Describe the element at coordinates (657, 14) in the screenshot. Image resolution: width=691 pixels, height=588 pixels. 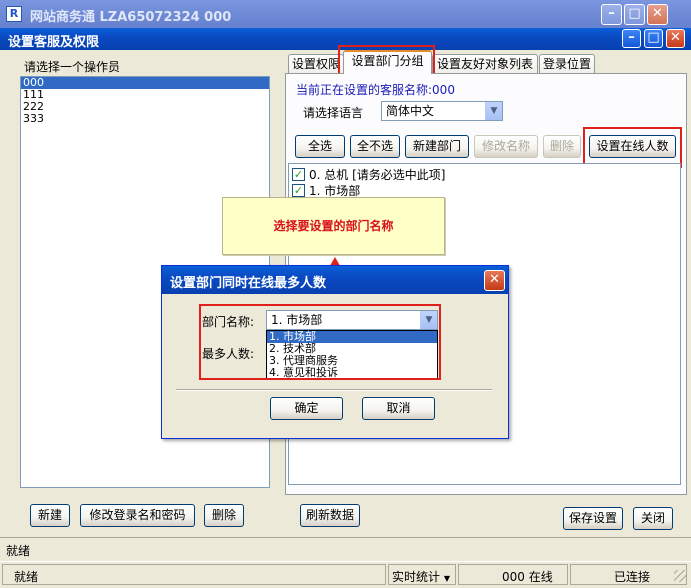
I see `close-button: ✕` at that location.